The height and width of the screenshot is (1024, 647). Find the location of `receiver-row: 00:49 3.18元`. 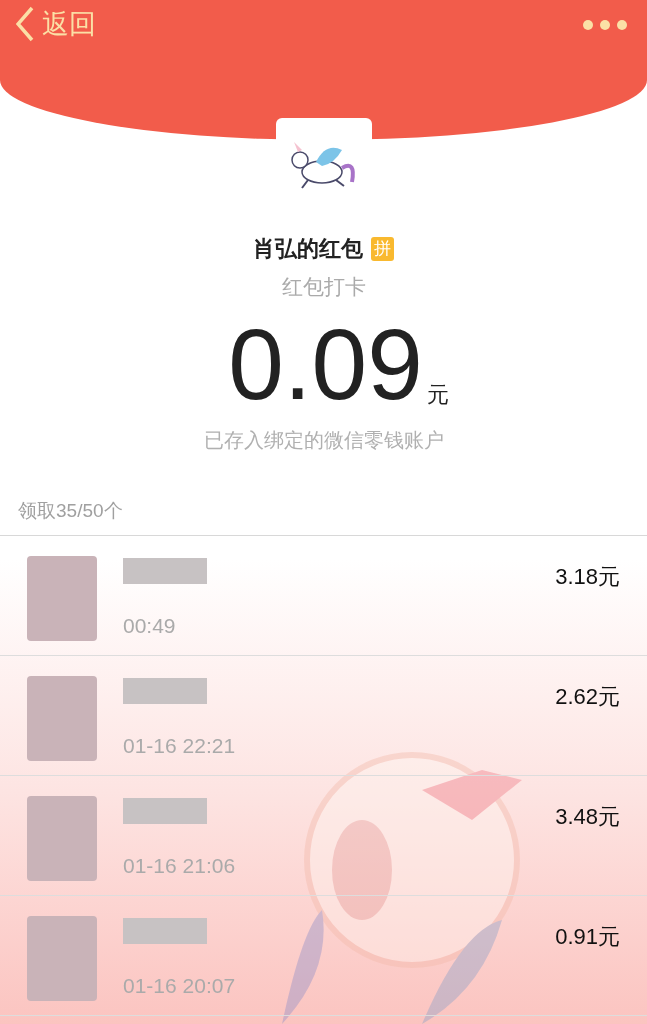

receiver-row: 00:49 3.18元 is located at coordinates (323, 596).